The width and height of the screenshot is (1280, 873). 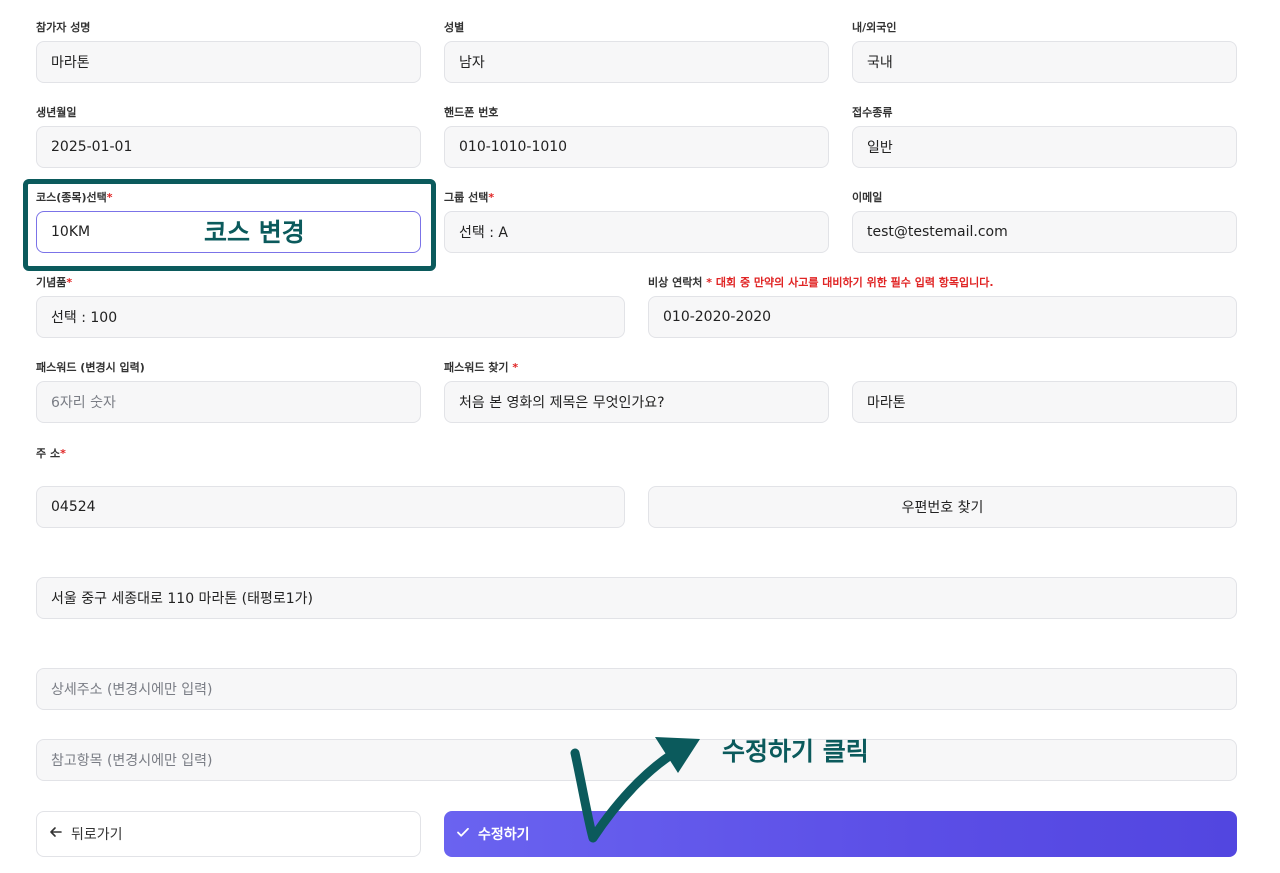 I want to click on pw-answer-field: 마라톤, so click(x=1044, y=402).